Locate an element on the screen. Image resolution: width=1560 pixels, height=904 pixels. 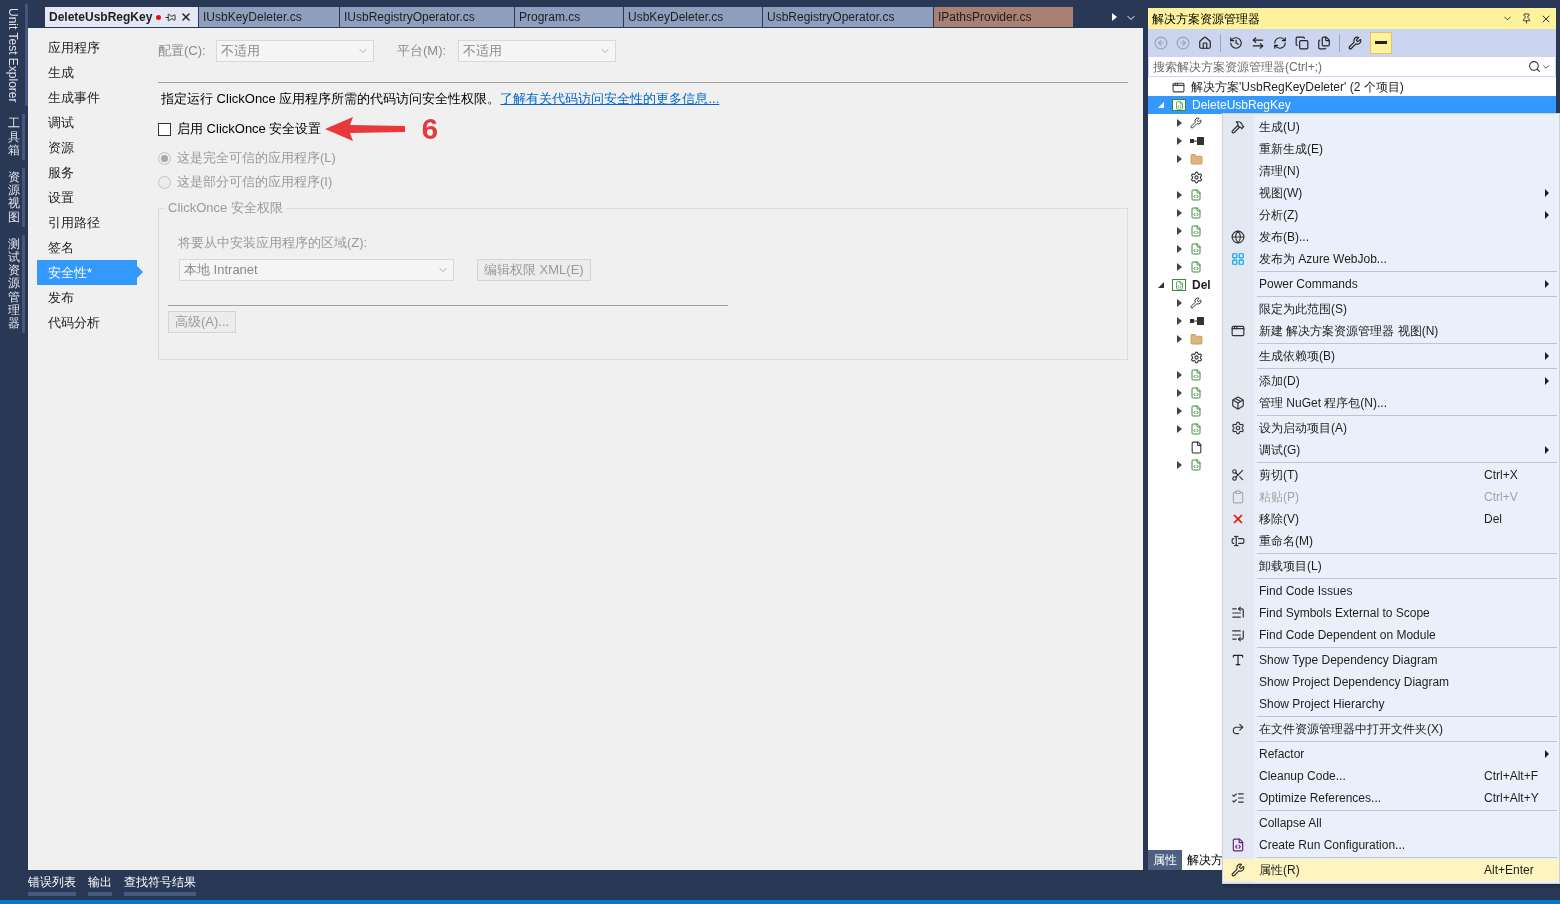
menu-item-label: 生成依赖项(B) is located at coordinates (1297, 356).